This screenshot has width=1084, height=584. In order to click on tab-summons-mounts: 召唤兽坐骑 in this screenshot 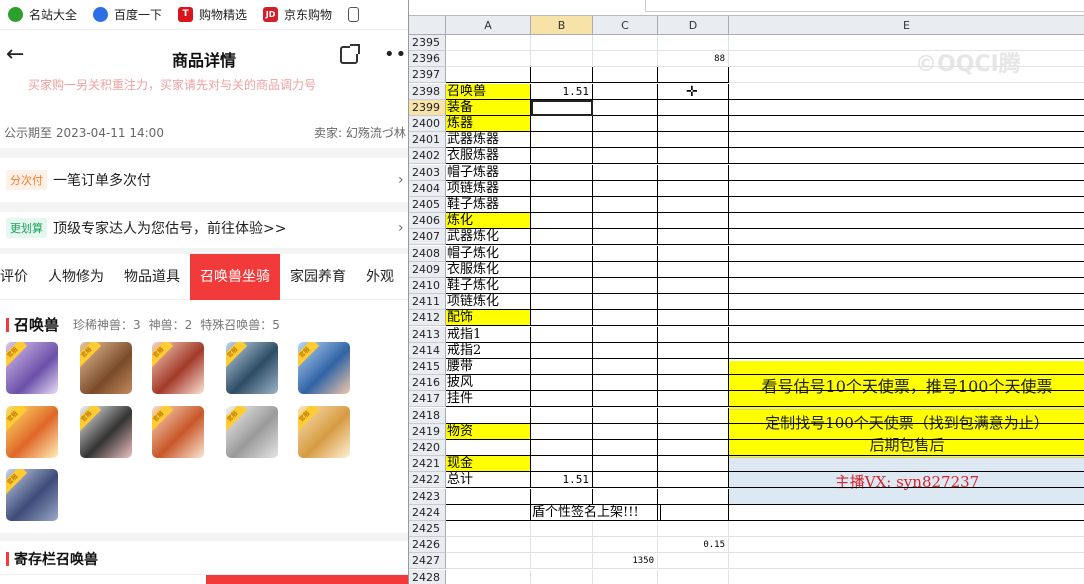, I will do `click(235, 276)`.